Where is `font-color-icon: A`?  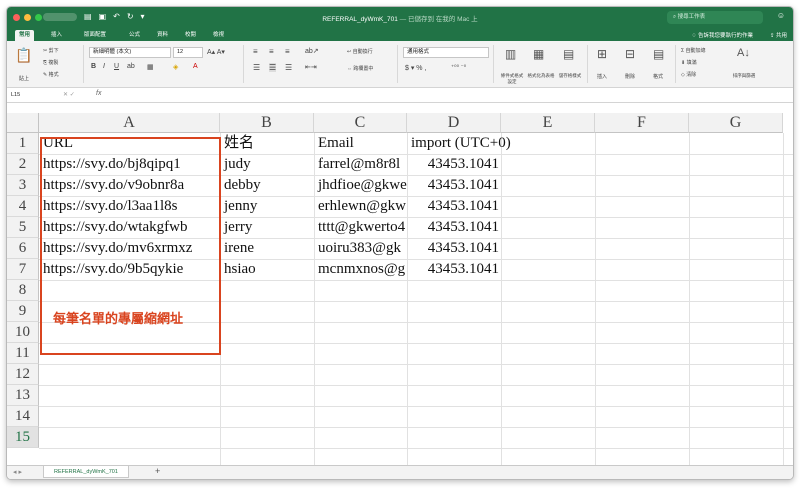 font-color-icon: A is located at coordinates (195, 66).